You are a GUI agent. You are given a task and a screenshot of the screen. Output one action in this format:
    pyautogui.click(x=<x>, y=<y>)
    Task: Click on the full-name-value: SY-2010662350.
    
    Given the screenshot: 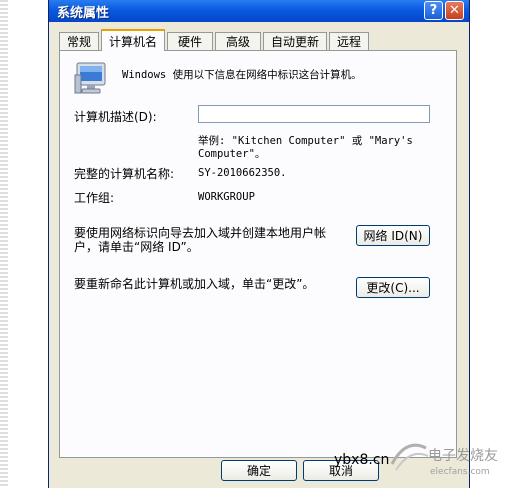 What is the action you would take?
    pyautogui.click(x=242, y=173)
    